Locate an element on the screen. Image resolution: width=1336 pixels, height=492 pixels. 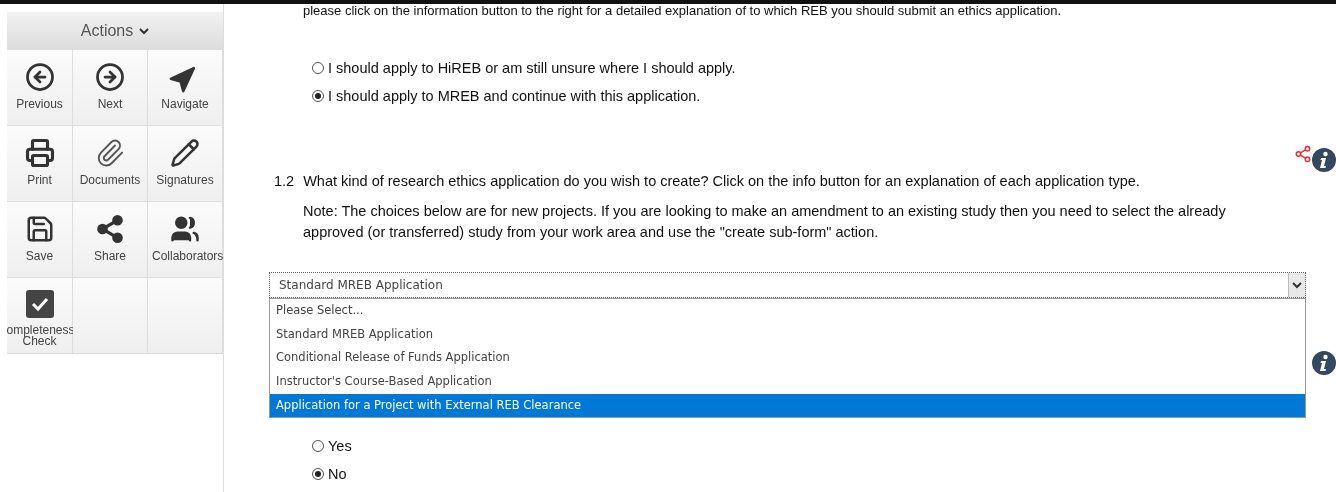
printer-icon is located at coordinates (39, 153).